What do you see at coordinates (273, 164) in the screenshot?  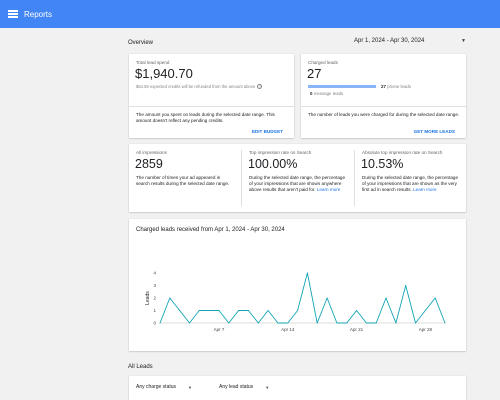 I see `top-rate-value: 100.00%` at bounding box center [273, 164].